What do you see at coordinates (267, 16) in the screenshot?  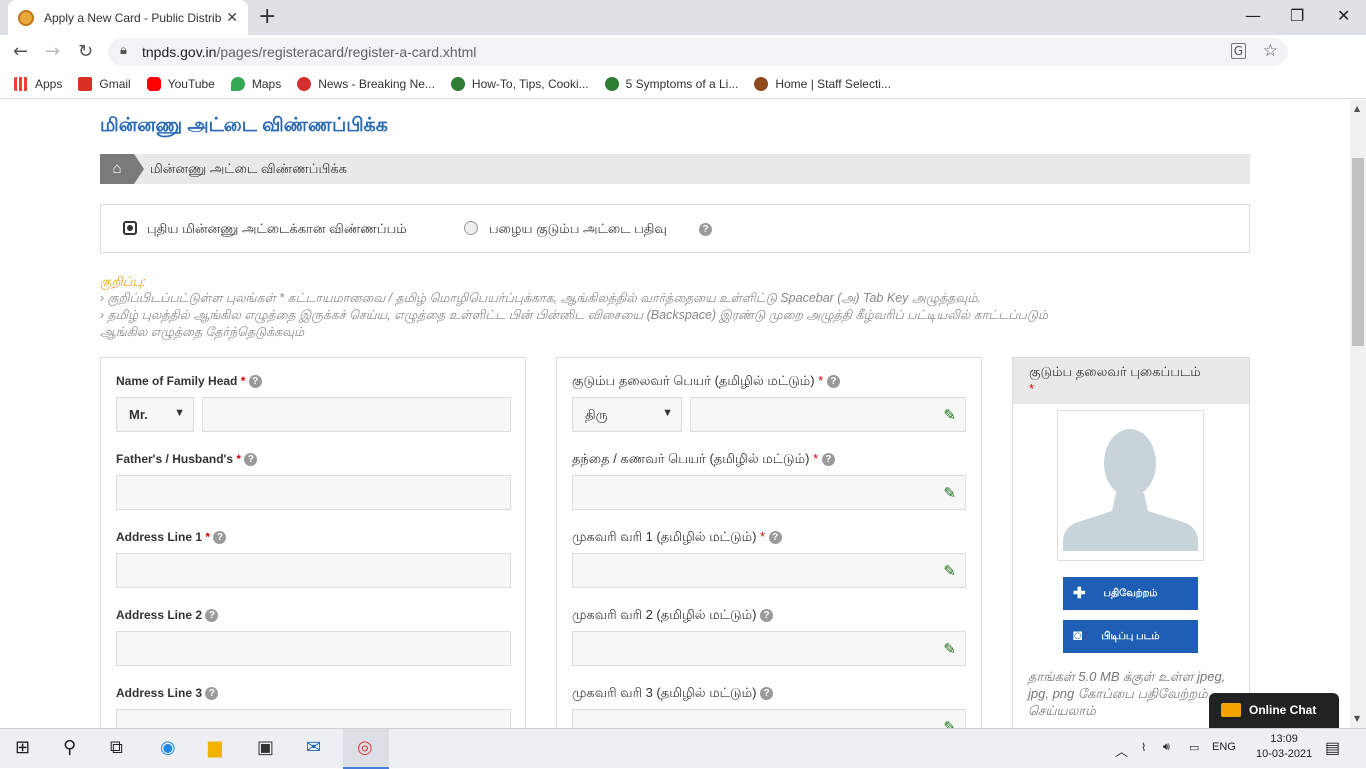 I see `new-tab-icon: +` at bounding box center [267, 16].